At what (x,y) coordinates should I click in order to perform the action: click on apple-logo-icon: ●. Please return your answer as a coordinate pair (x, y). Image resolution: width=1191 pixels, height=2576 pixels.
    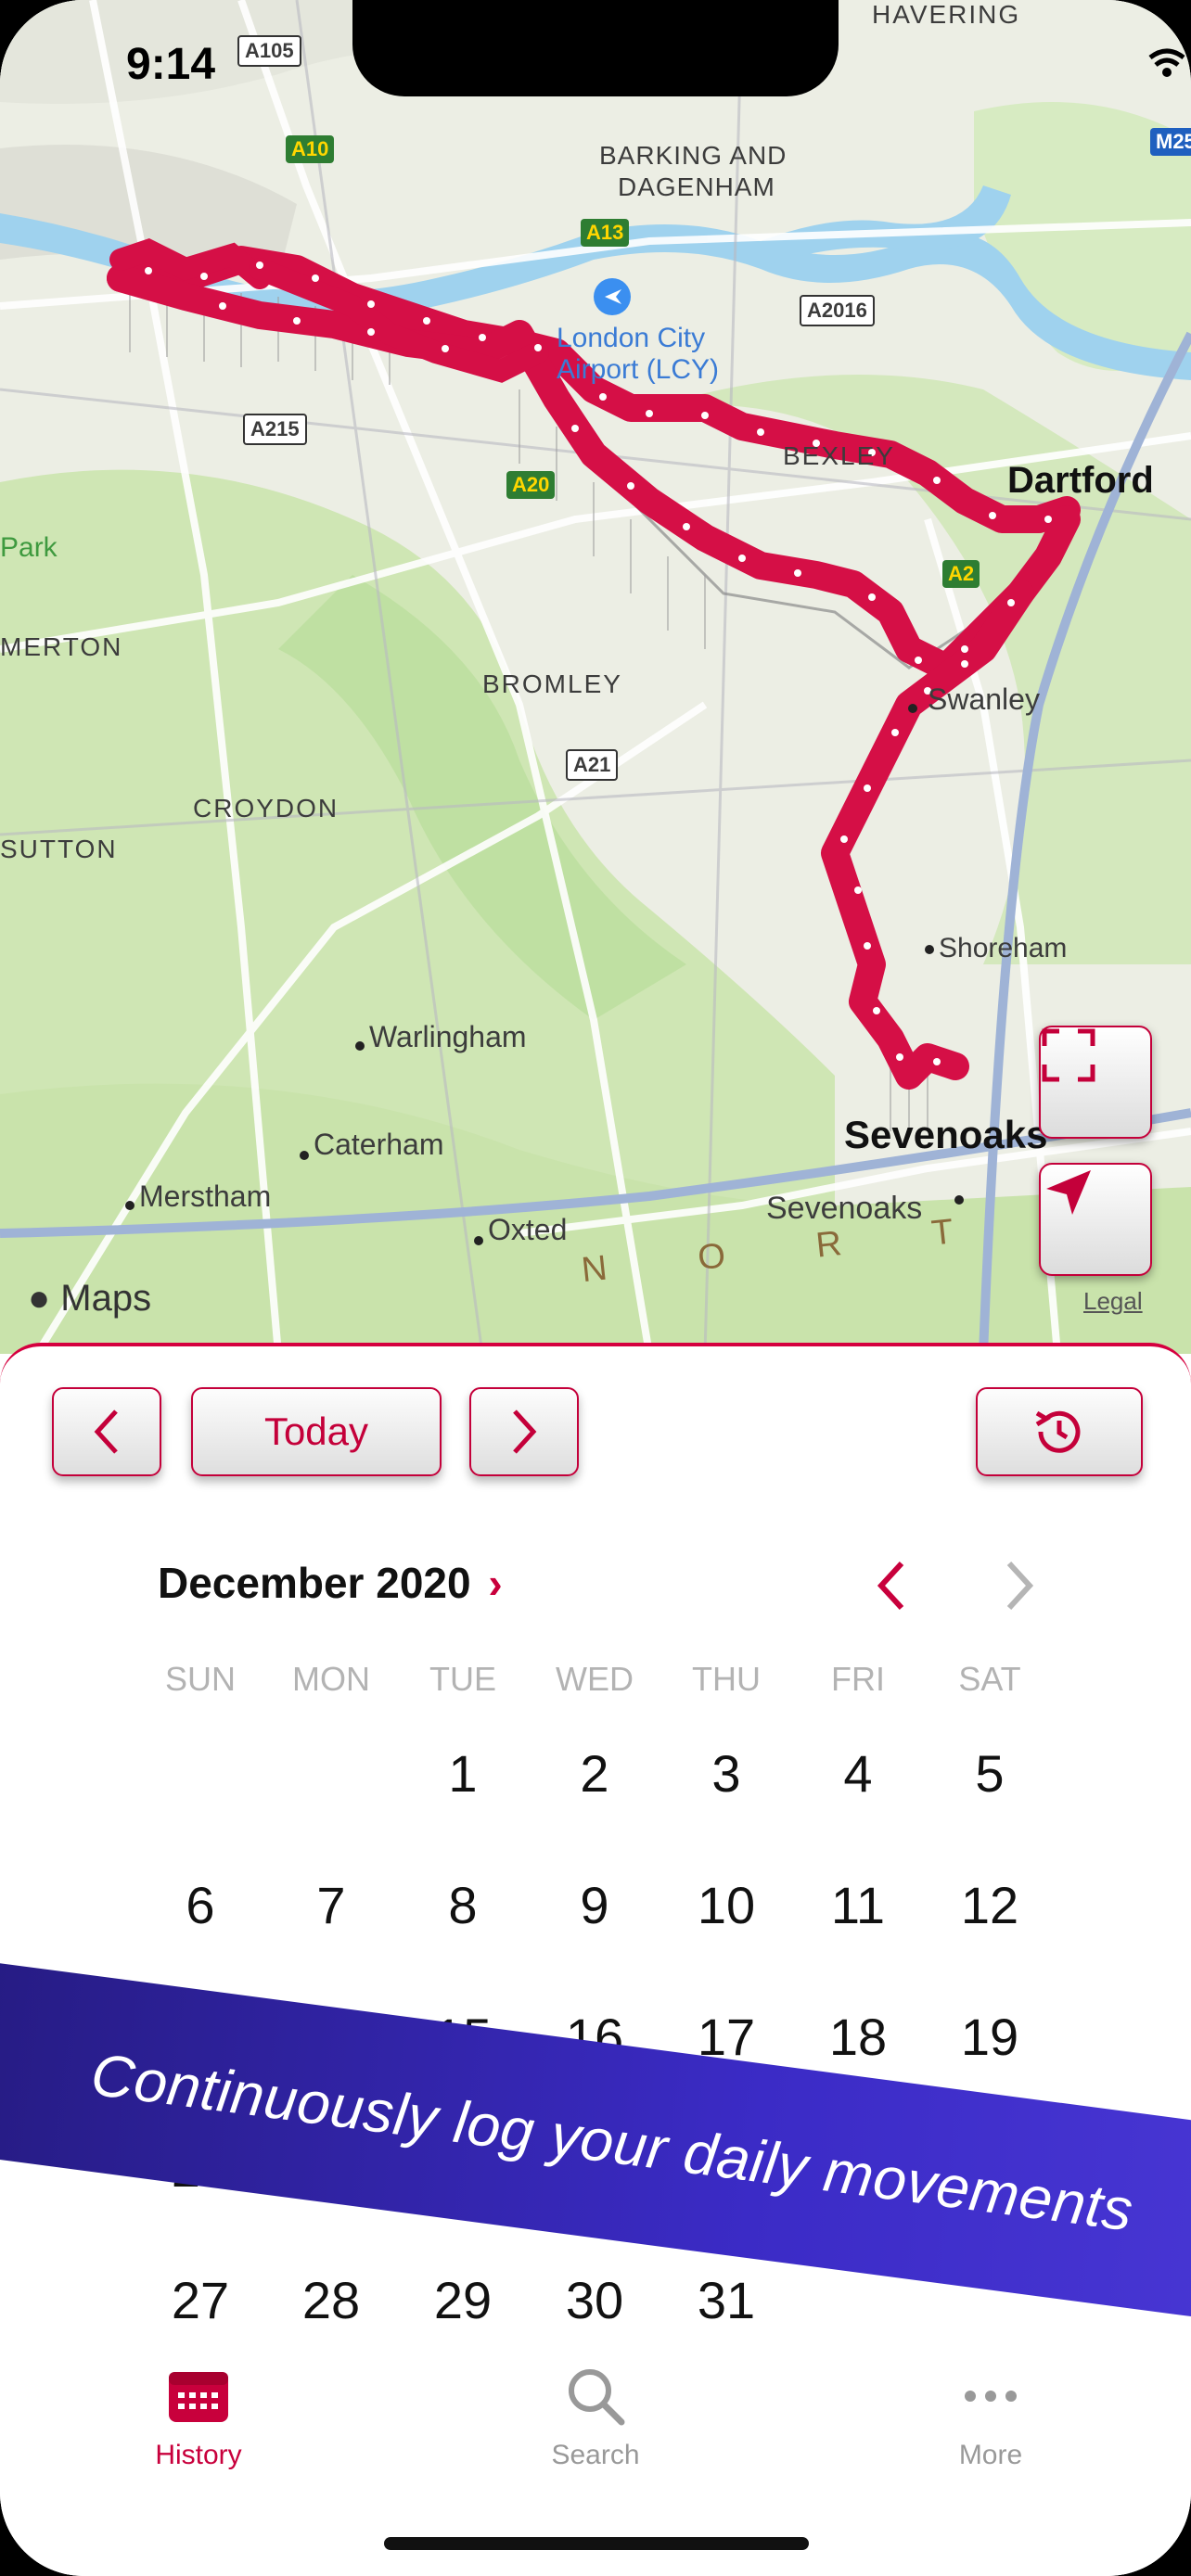
    Looking at the image, I should click on (39, 1298).